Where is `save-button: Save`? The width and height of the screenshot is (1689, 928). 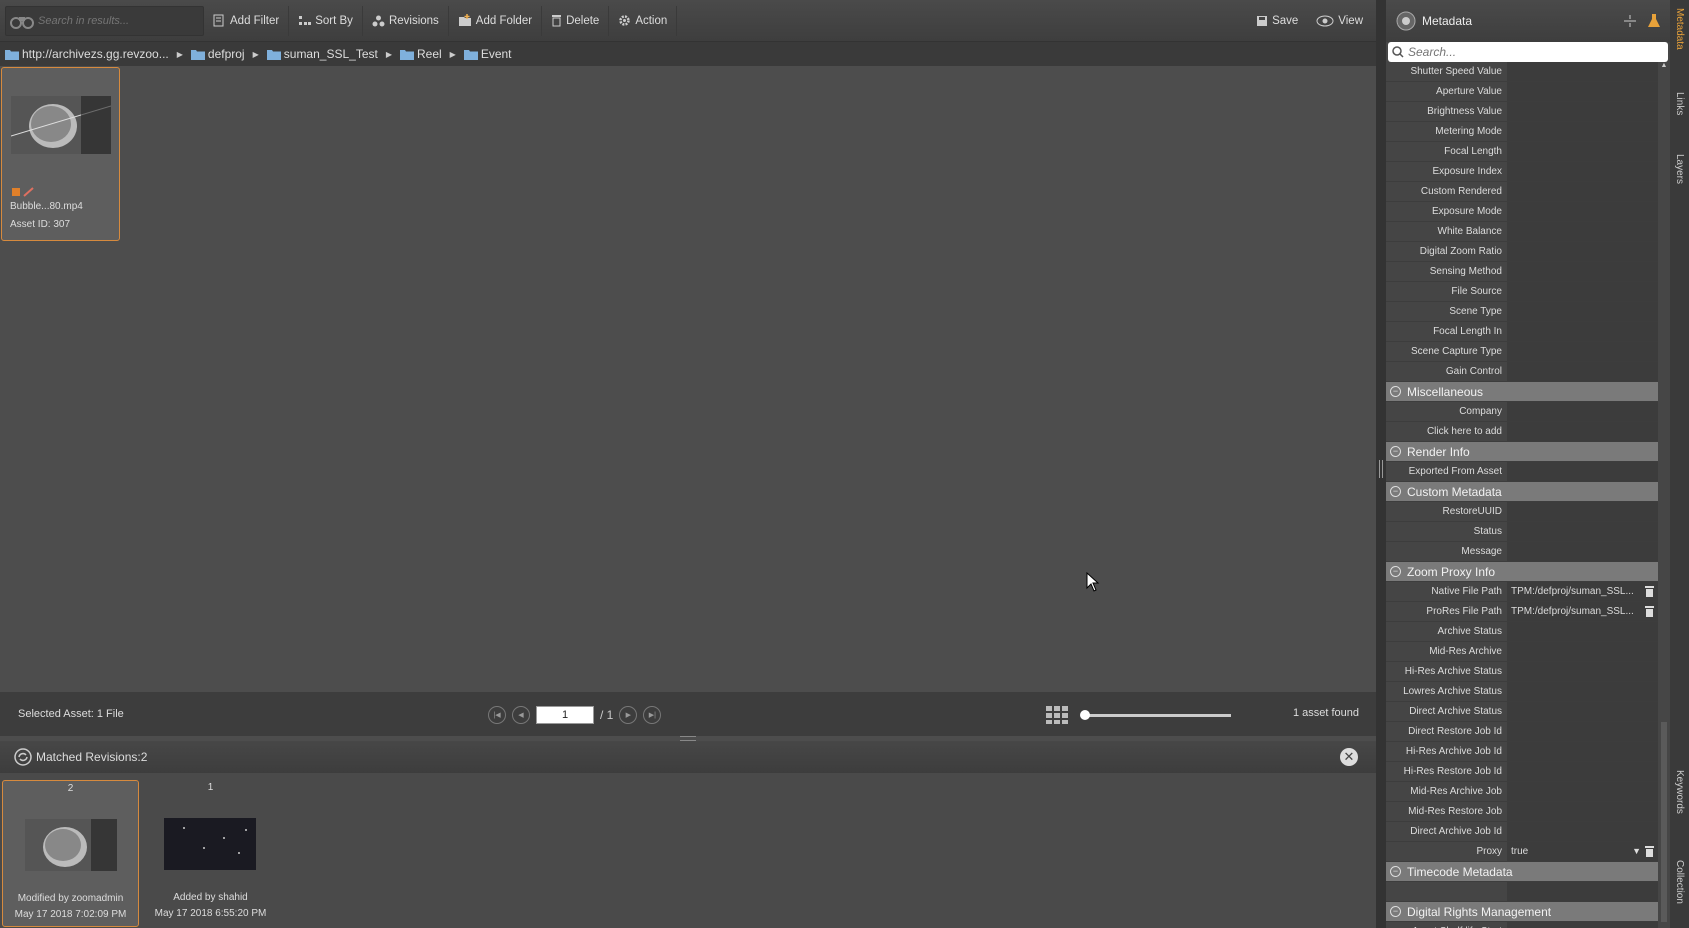 save-button: Save is located at coordinates (1277, 21).